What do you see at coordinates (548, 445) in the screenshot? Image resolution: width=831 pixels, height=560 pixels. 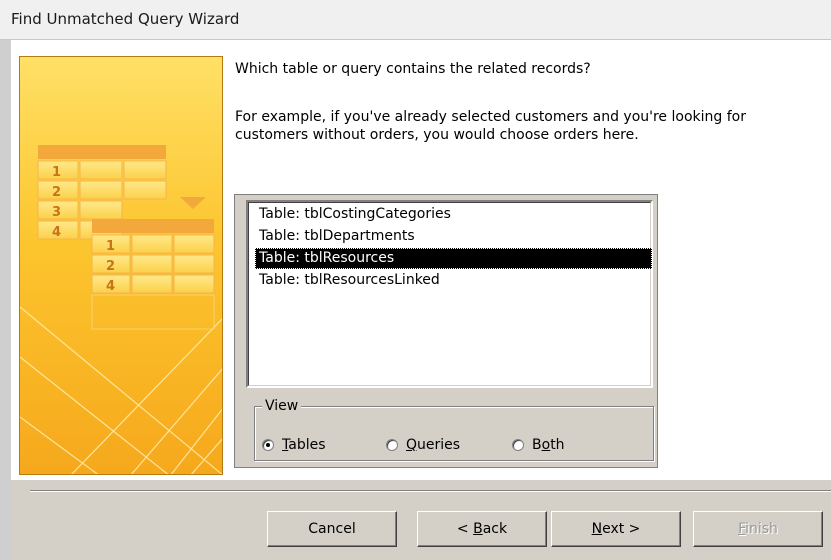 I see `radio-both-label: Both` at bounding box center [548, 445].